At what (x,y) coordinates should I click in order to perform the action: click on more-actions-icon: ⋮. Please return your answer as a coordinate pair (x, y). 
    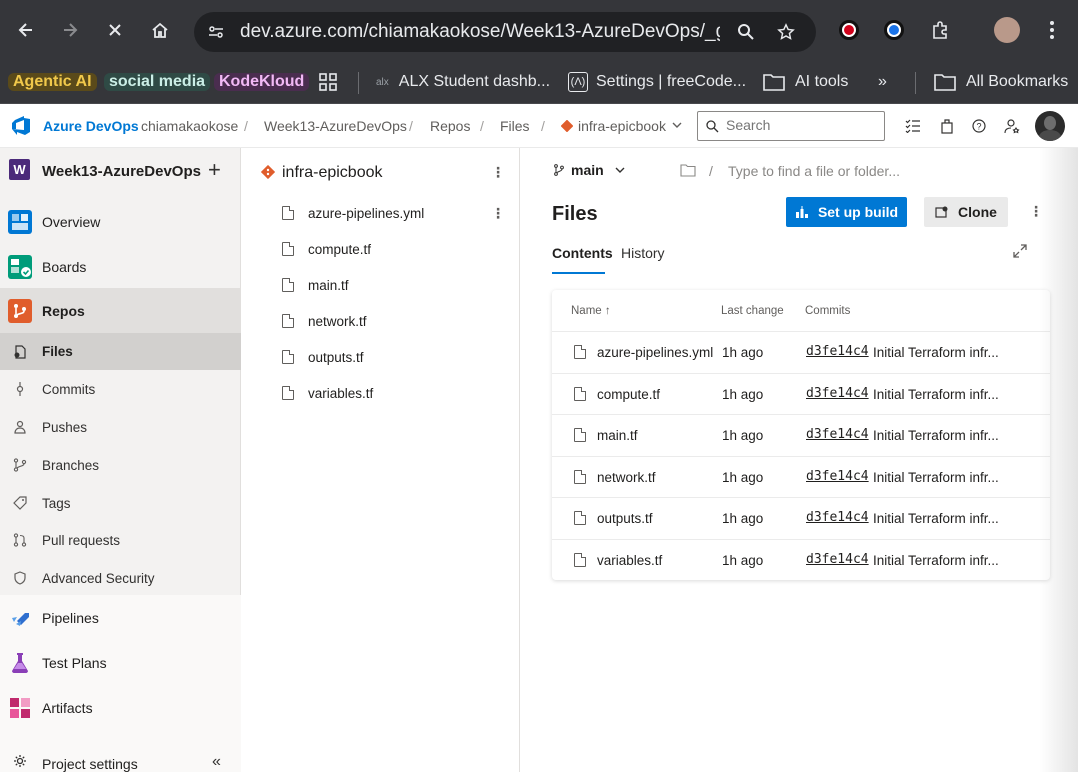
    Looking at the image, I should click on (1036, 211).